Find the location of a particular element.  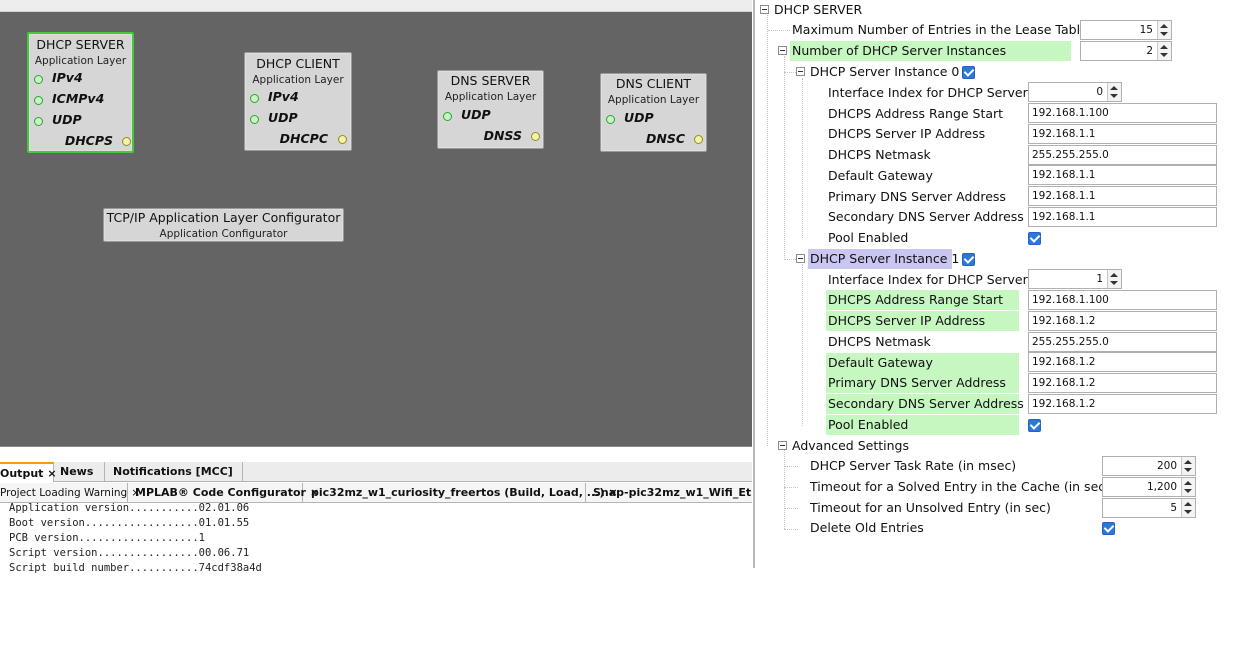

tab-project-loading-warning: Project Loading Warning × is located at coordinates (70, 493).